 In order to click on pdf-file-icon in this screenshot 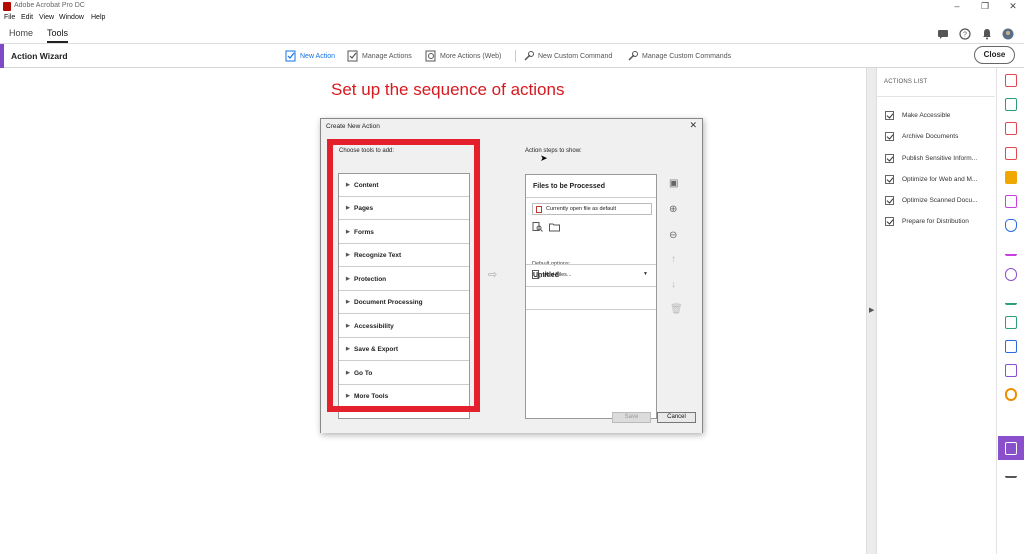, I will do `click(539, 209)`.